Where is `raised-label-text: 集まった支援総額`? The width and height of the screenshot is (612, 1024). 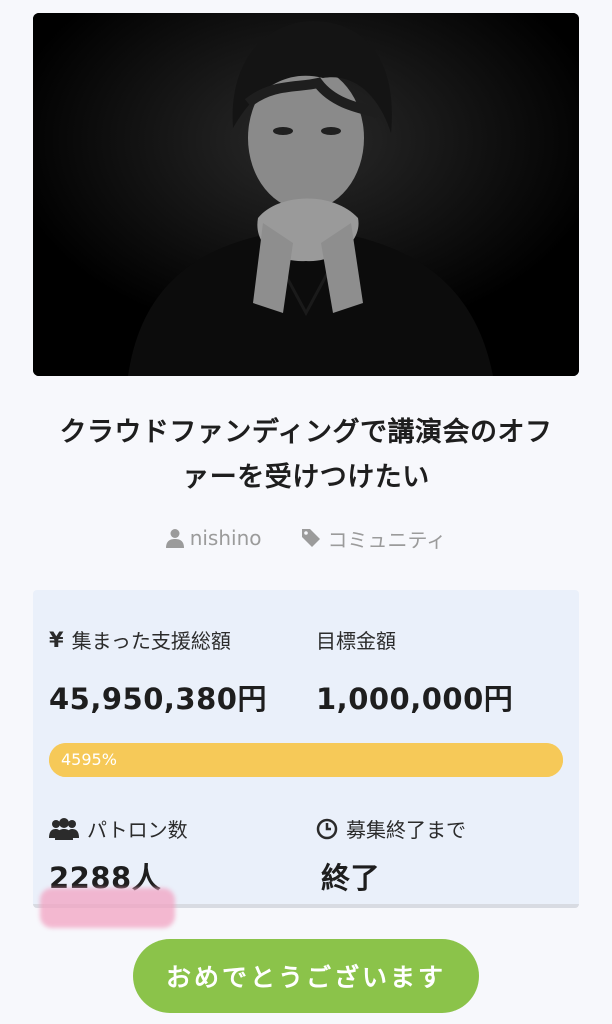 raised-label-text: 集まった支援総額 is located at coordinates (151, 641).